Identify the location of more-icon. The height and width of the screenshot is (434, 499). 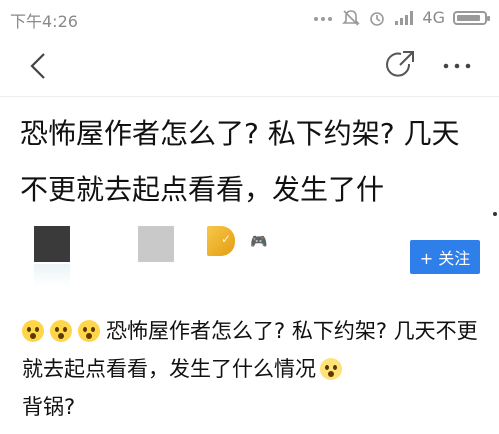
(457, 65).